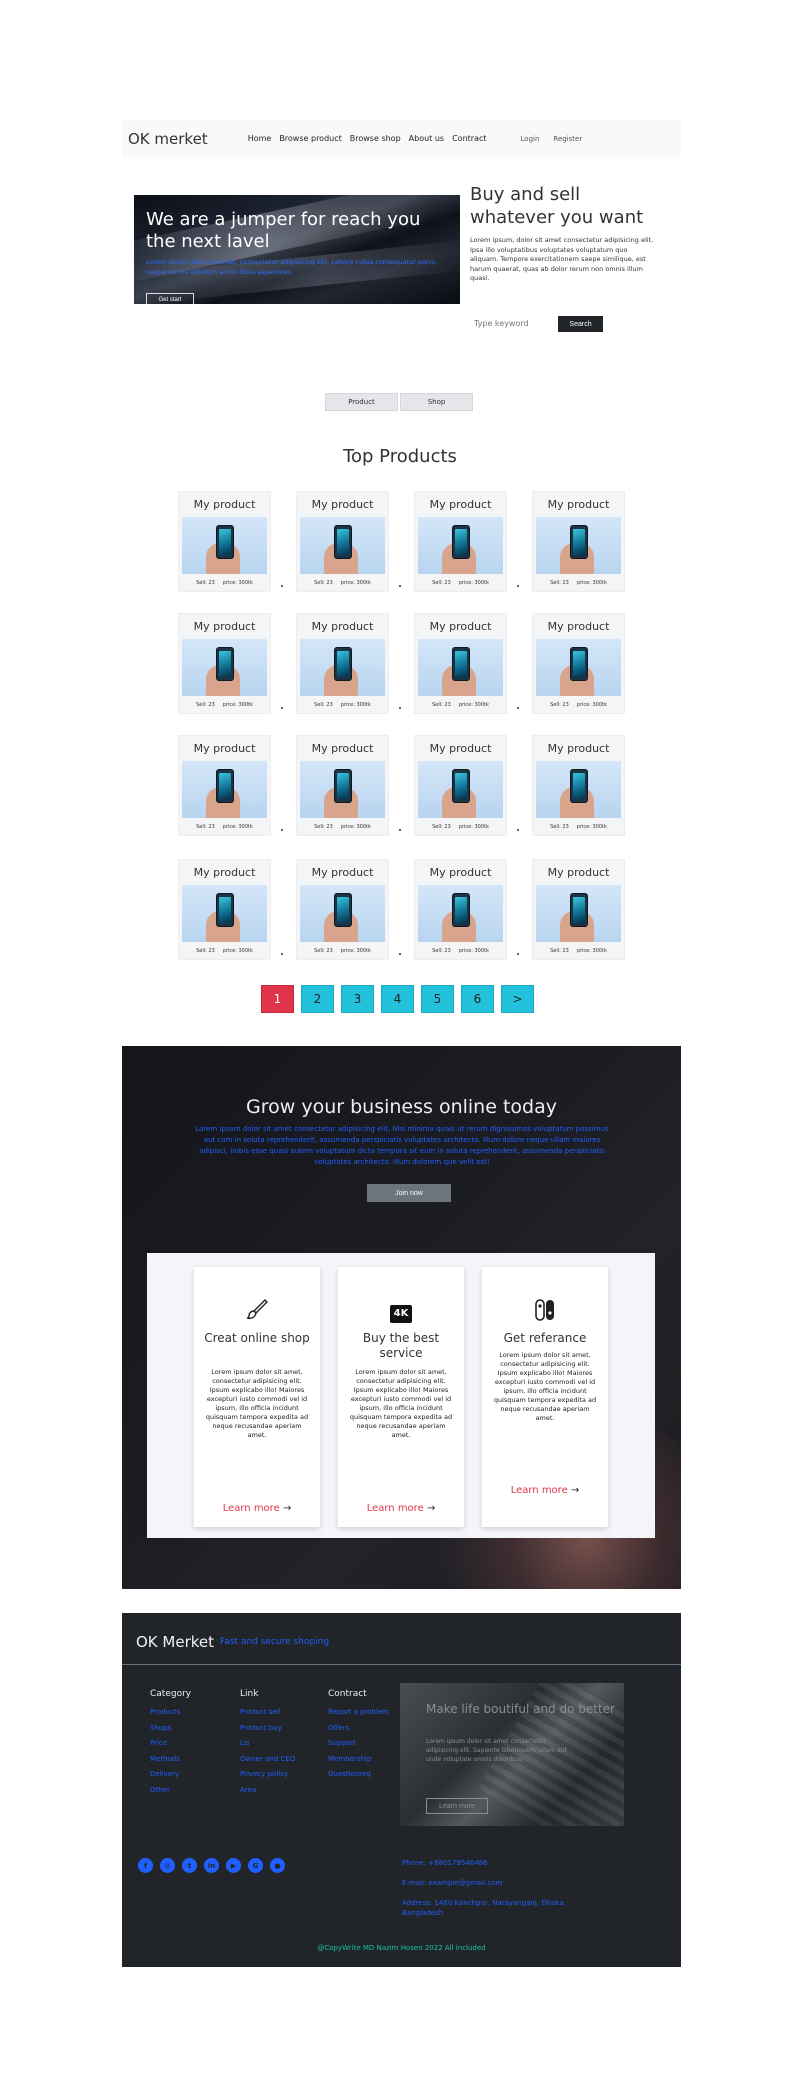  Describe the element at coordinates (567, 139) in the screenshot. I see `register-link: Register` at that location.